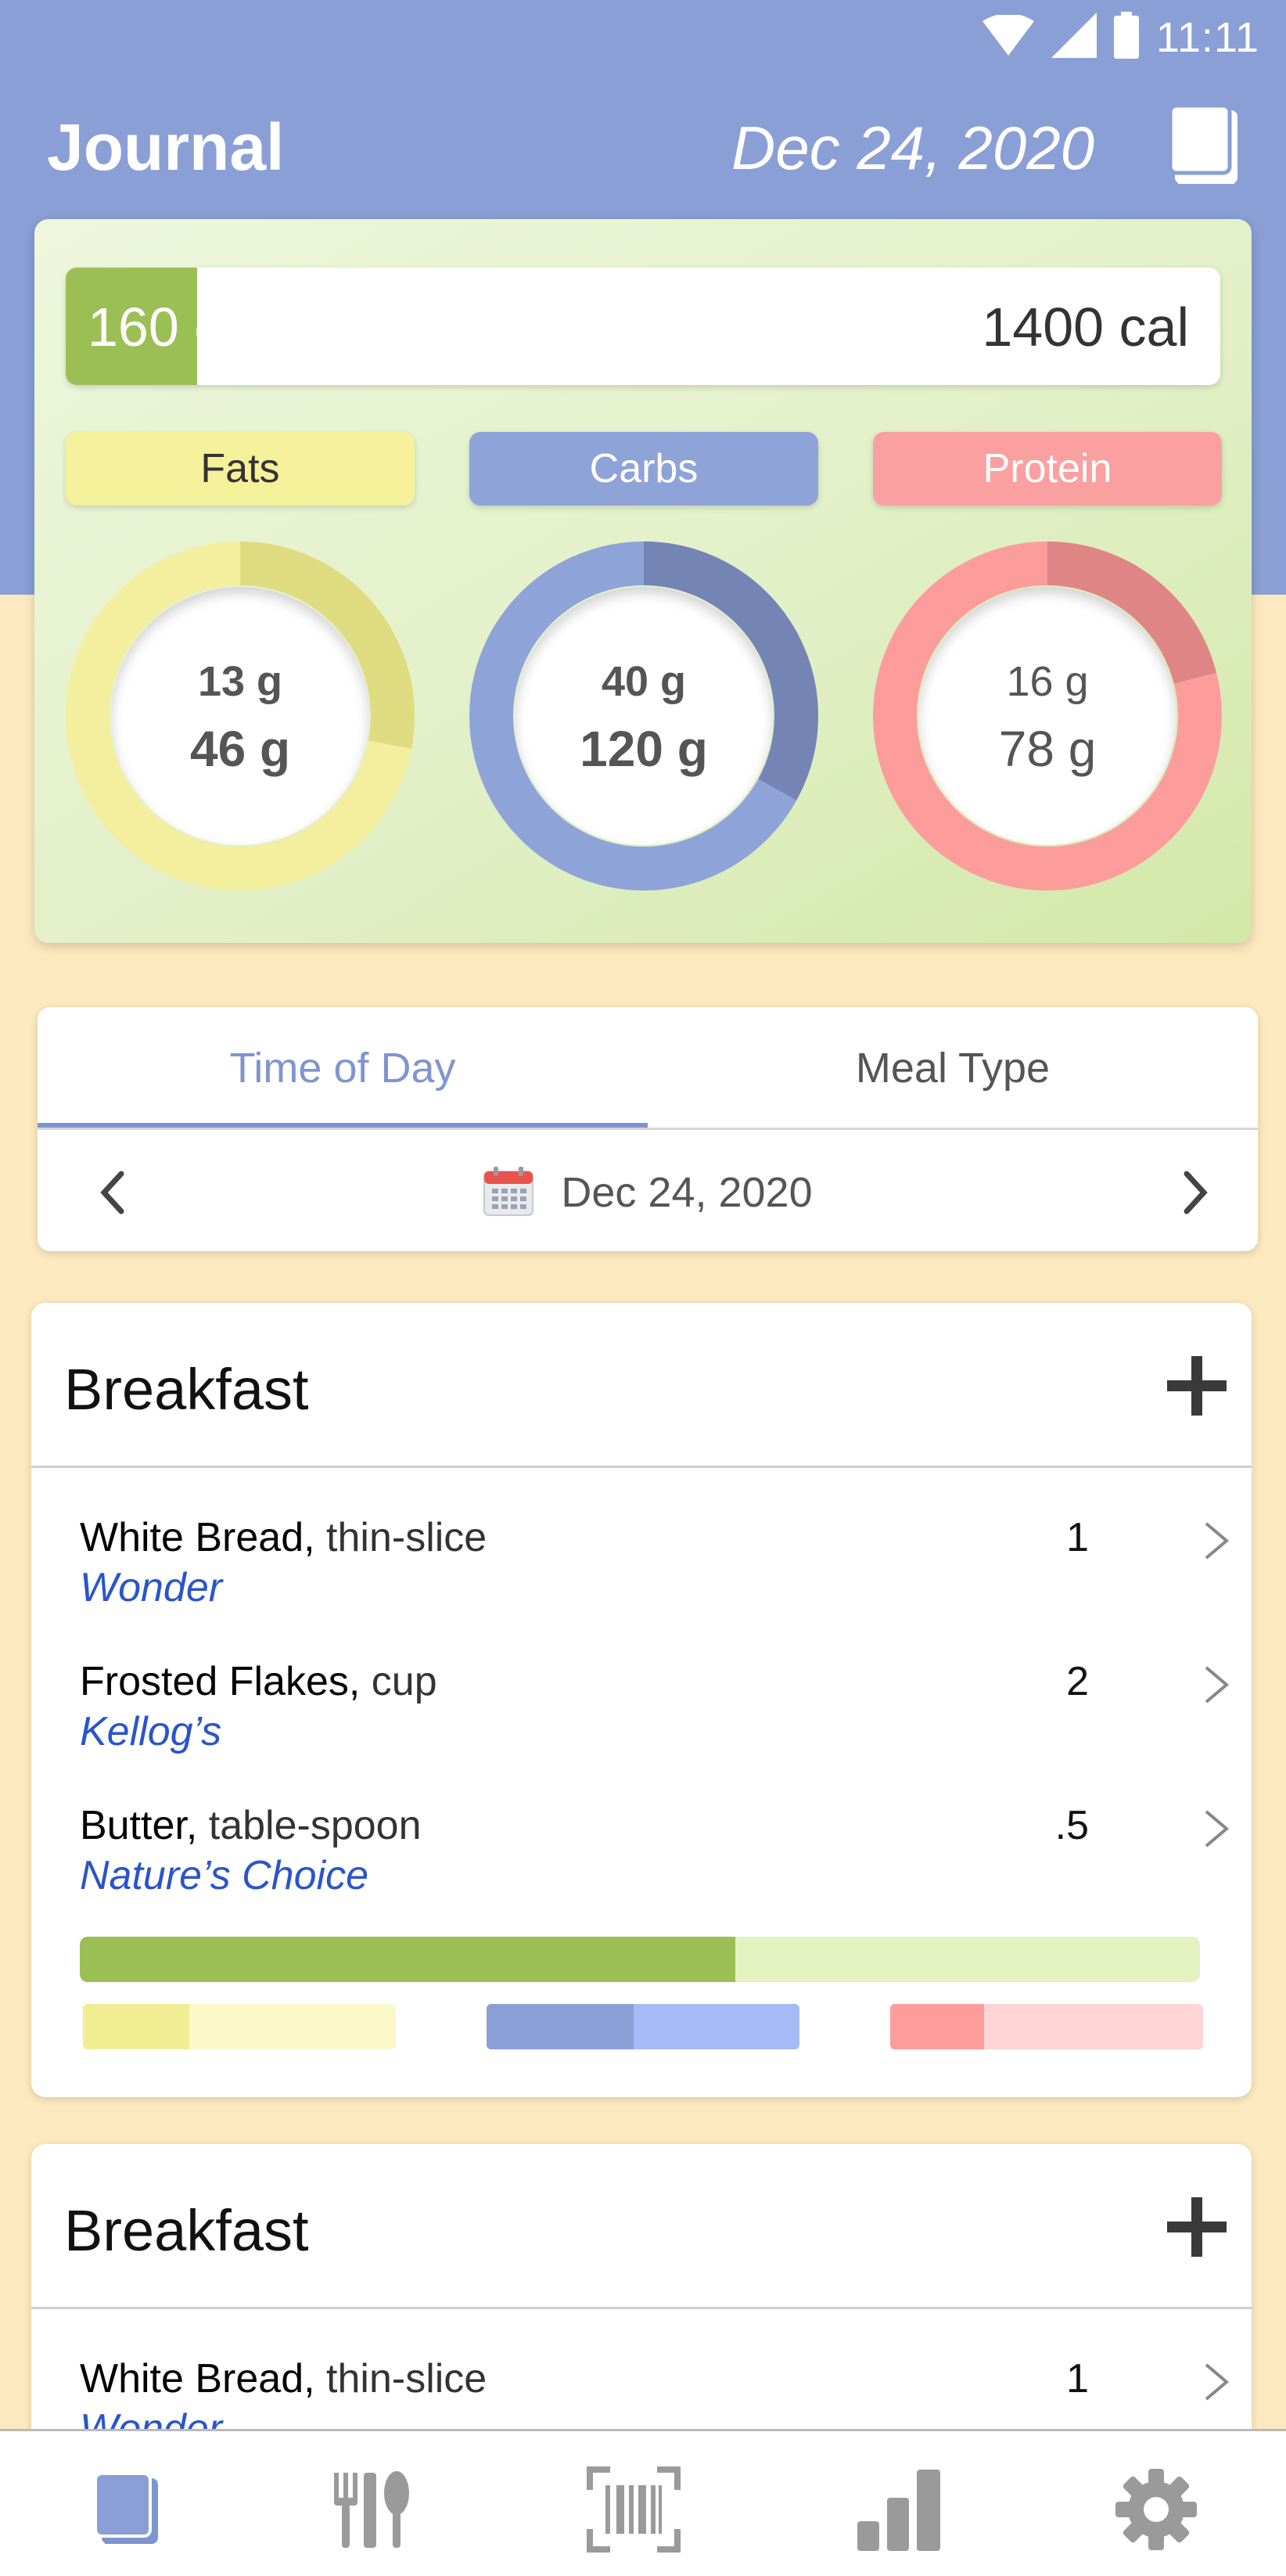 This screenshot has width=1286, height=2576. I want to click on meal-fats-fill, so click(136, 2026).